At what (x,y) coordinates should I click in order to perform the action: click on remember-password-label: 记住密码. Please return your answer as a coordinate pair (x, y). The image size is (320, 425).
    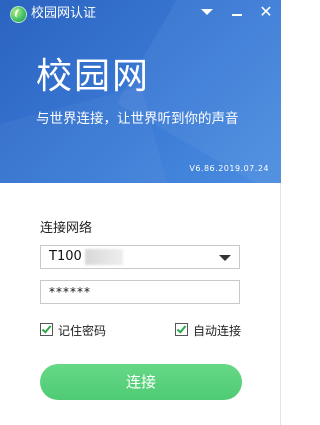
    Looking at the image, I should click on (82, 331).